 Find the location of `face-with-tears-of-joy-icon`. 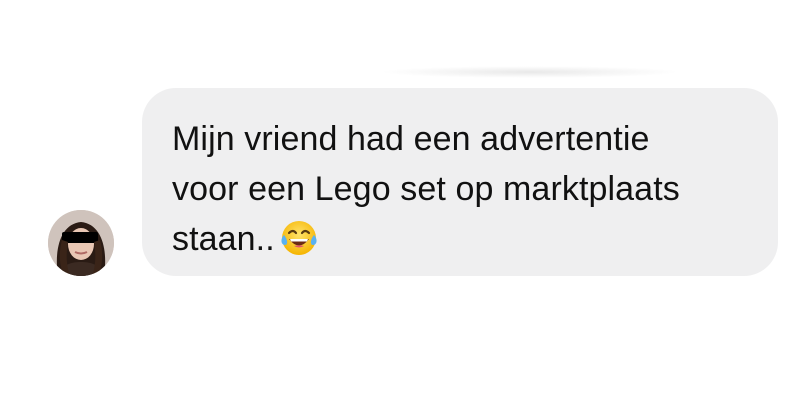

face-with-tears-of-joy-icon is located at coordinates (299, 245).